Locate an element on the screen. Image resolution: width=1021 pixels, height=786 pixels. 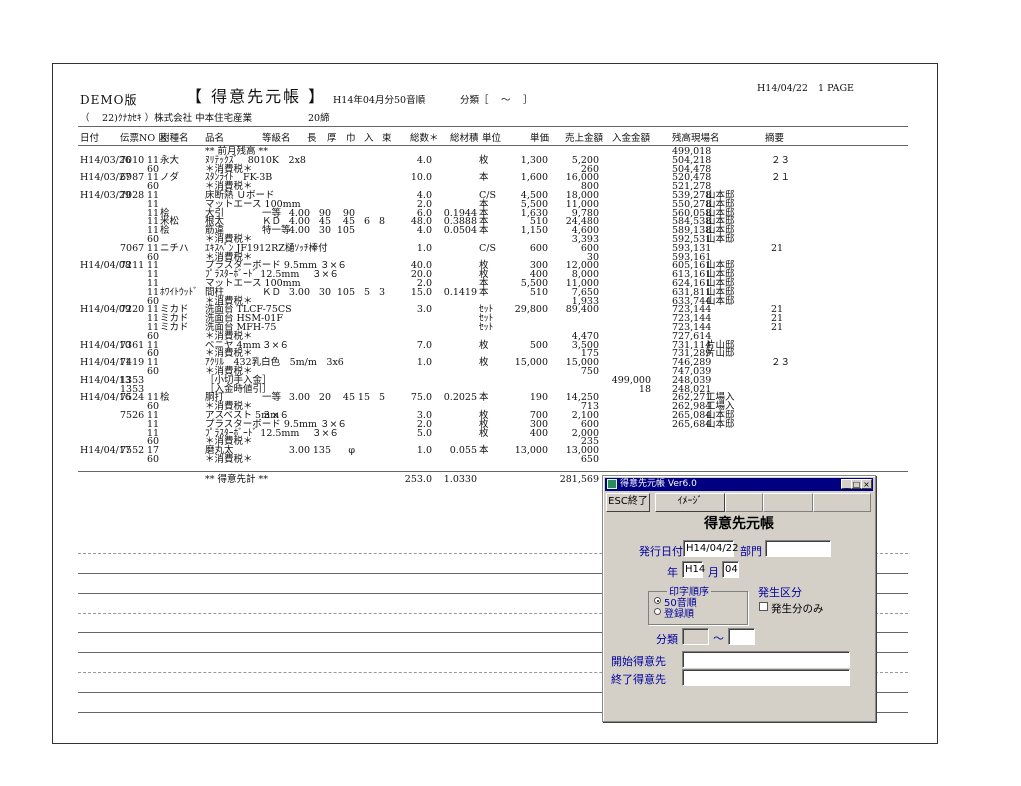
customer-name: （ 22)ｸﾅｶｾｷ ）株式会社 中本住宅産業 is located at coordinates (166, 118).